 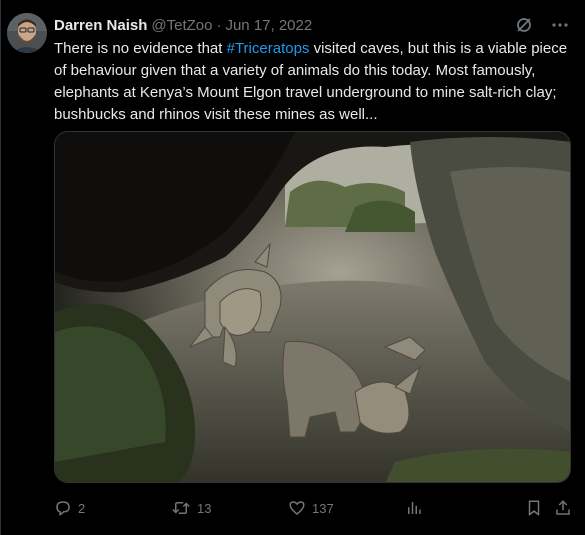 I want to click on avatar, so click(x=27, y=33).